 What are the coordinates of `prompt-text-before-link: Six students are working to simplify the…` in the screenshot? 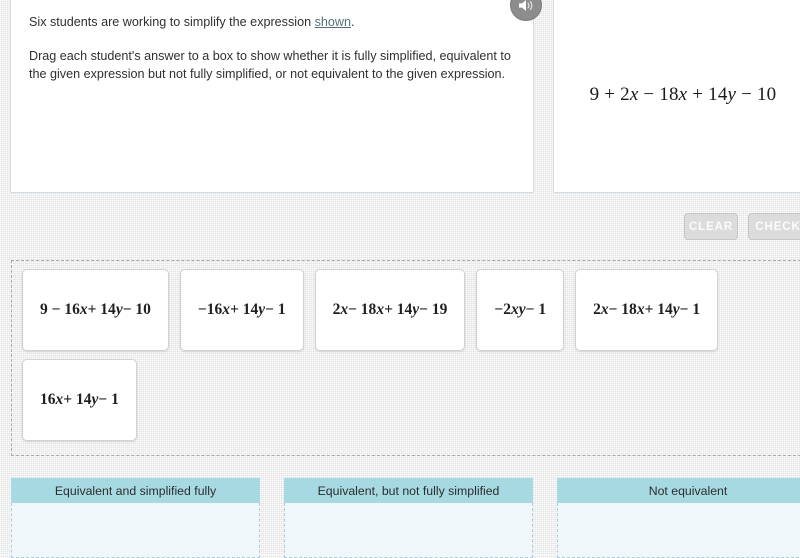 It's located at (172, 22).